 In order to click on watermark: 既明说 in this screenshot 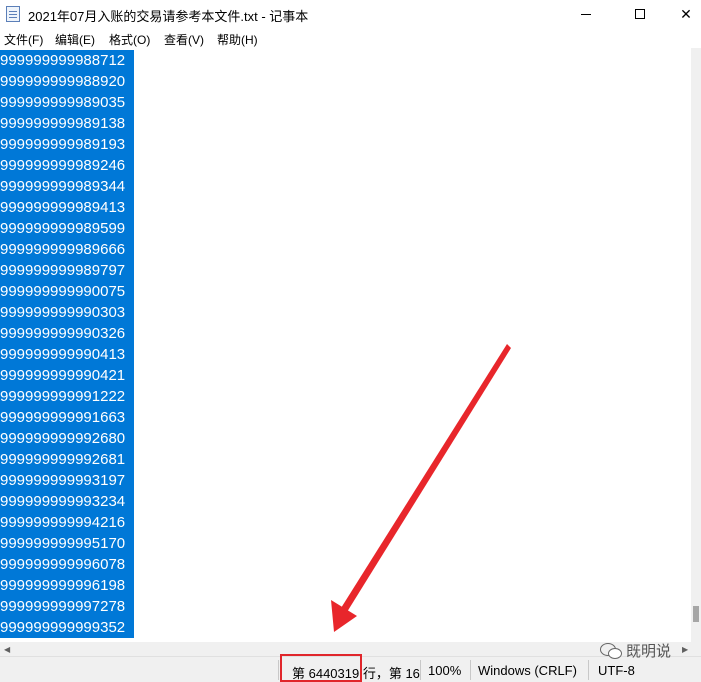, I will do `click(635, 650)`.